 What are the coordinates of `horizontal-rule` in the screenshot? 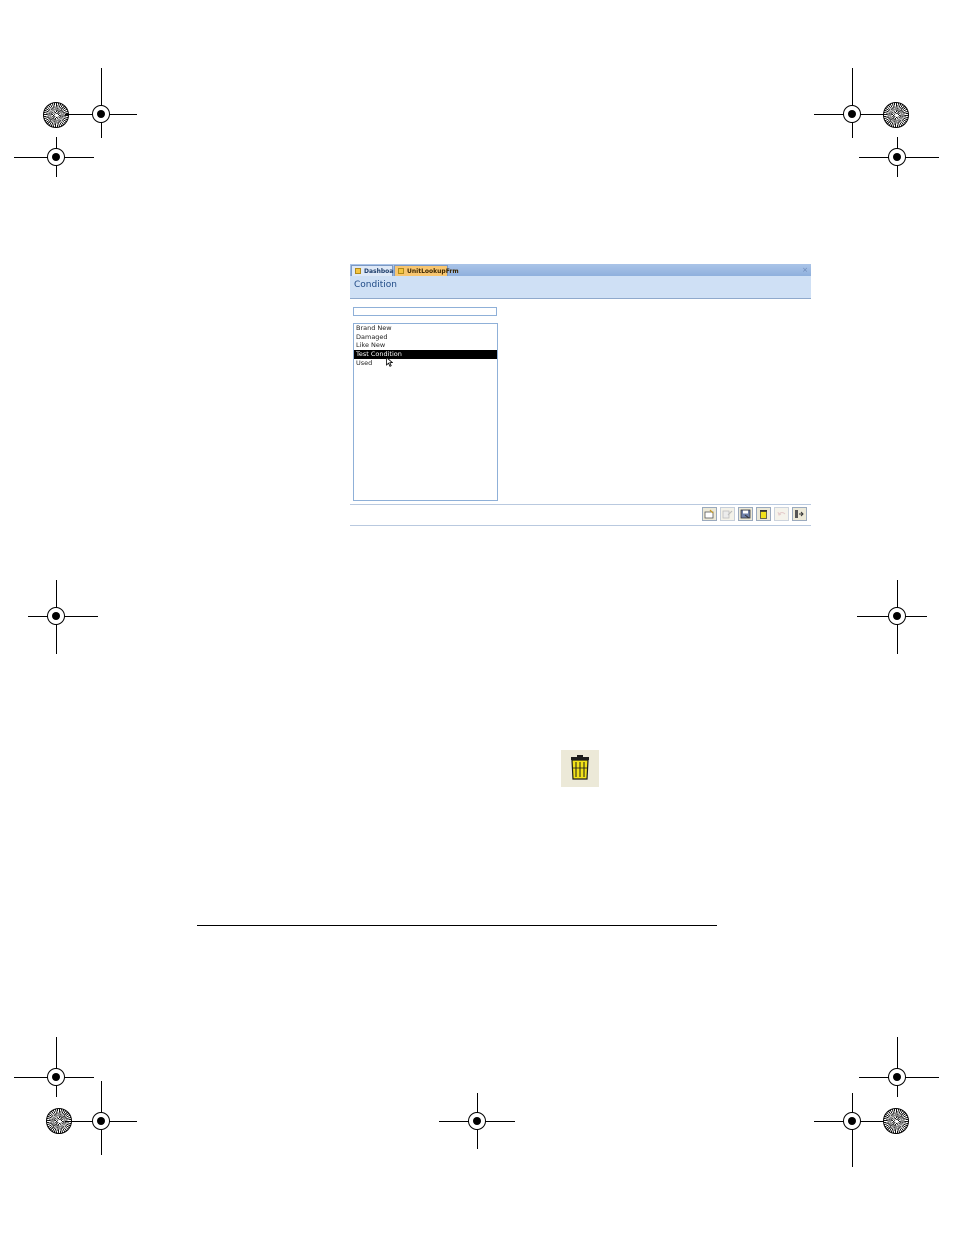 It's located at (457, 925).